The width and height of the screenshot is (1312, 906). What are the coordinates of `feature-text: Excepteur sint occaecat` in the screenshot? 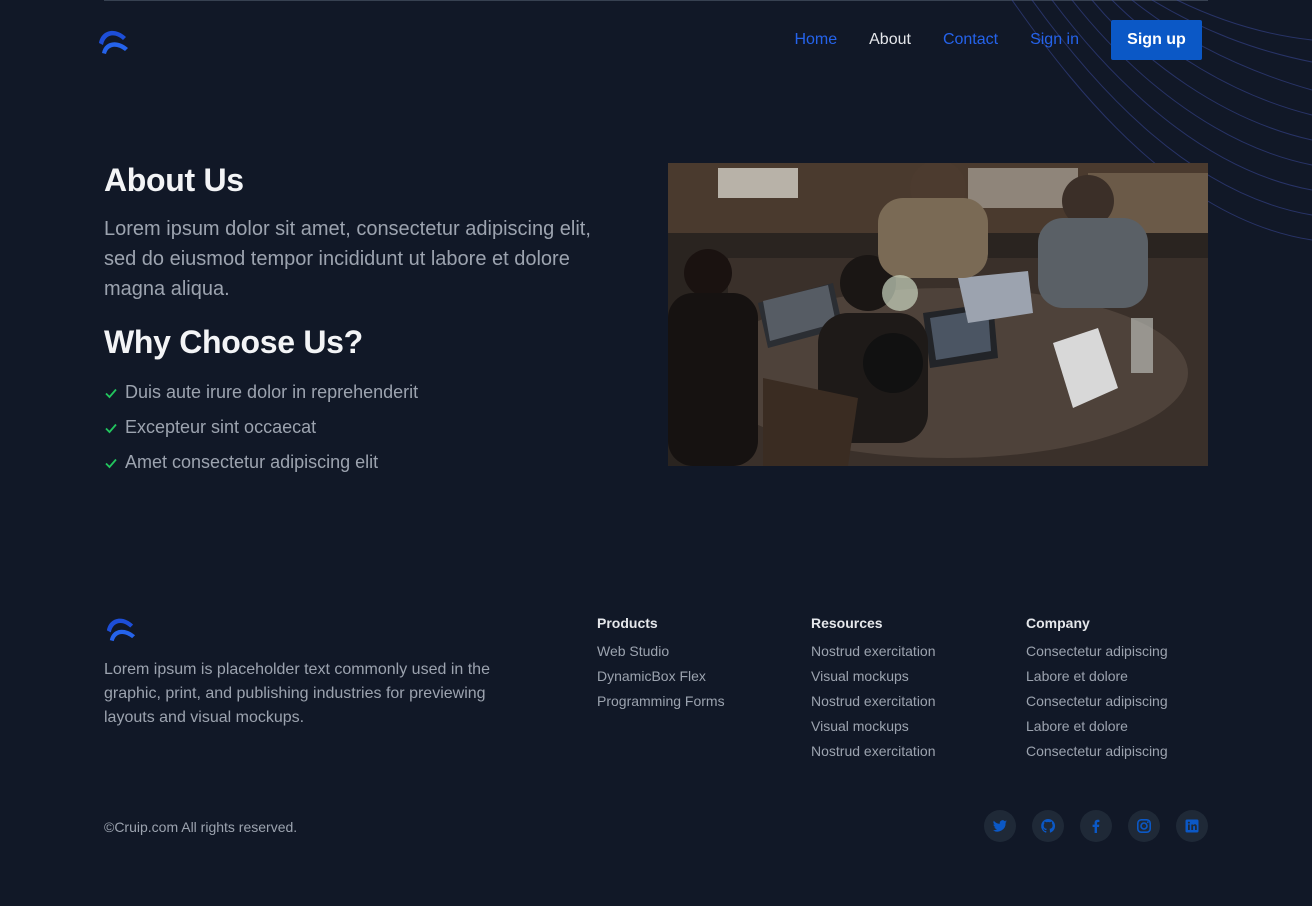 It's located at (221, 427).